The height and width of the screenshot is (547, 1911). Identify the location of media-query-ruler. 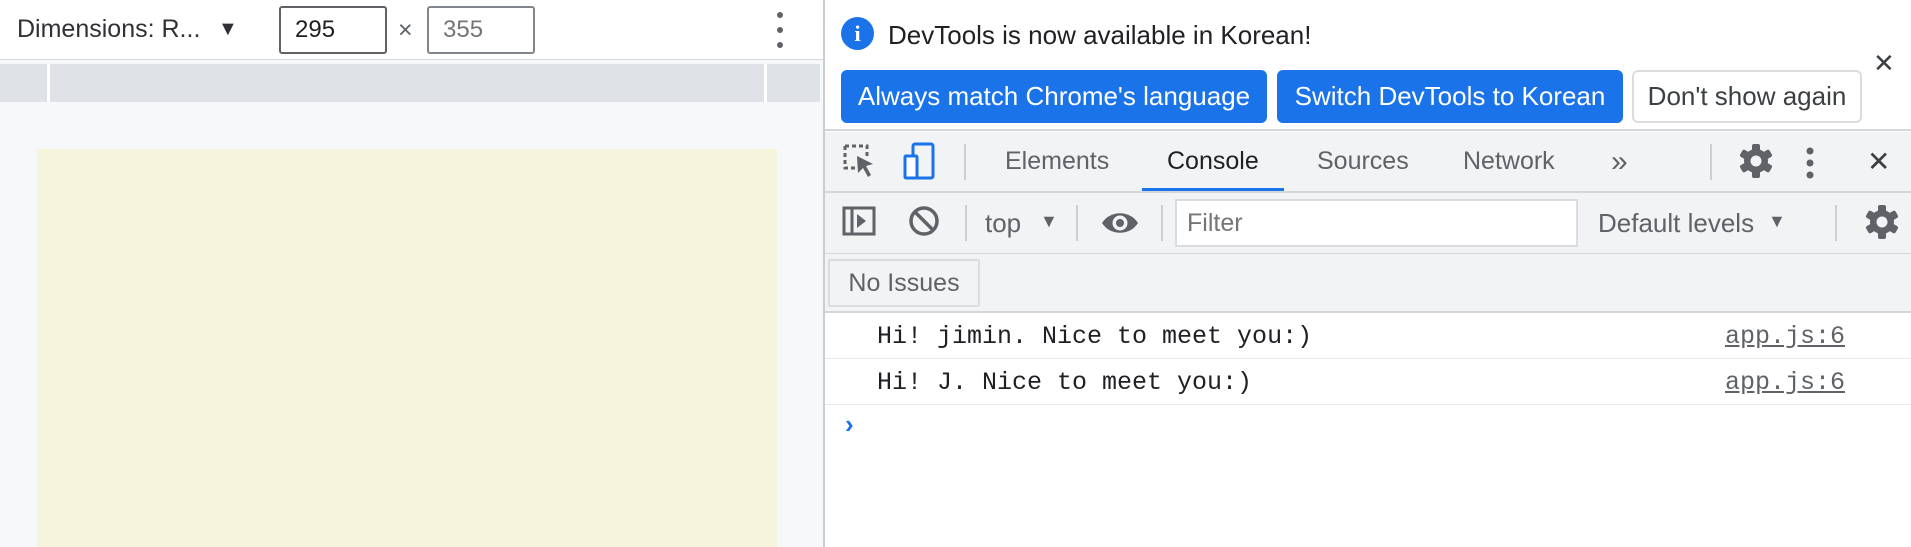
(410, 83).